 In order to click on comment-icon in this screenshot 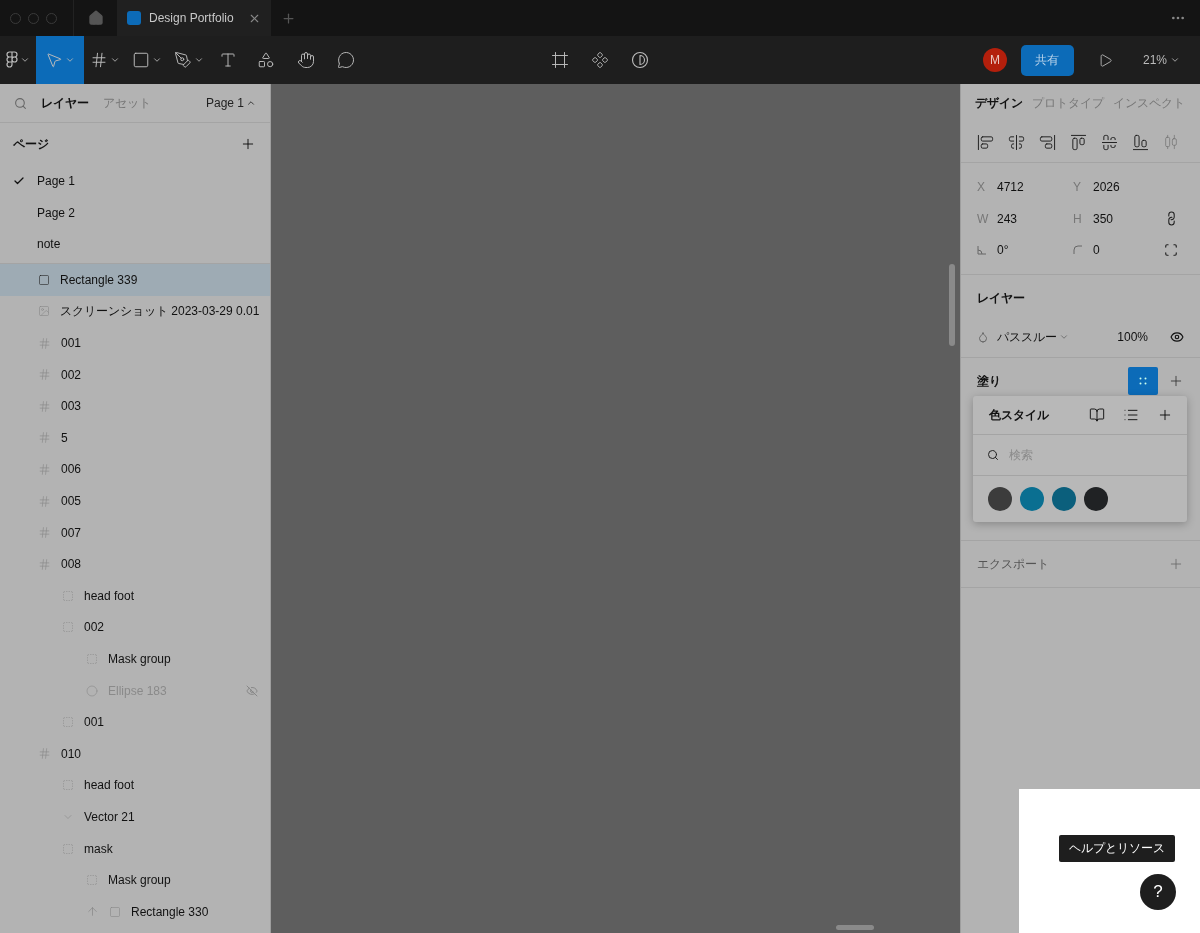, I will do `click(346, 60)`.